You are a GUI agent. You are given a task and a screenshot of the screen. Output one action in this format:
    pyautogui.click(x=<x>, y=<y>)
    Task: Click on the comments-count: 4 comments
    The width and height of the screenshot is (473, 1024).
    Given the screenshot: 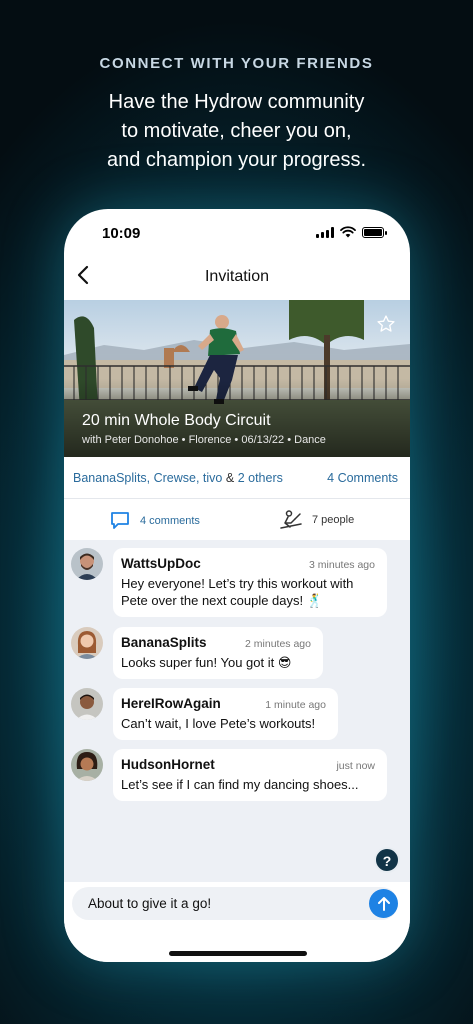 What is the action you would take?
    pyautogui.click(x=170, y=520)
    